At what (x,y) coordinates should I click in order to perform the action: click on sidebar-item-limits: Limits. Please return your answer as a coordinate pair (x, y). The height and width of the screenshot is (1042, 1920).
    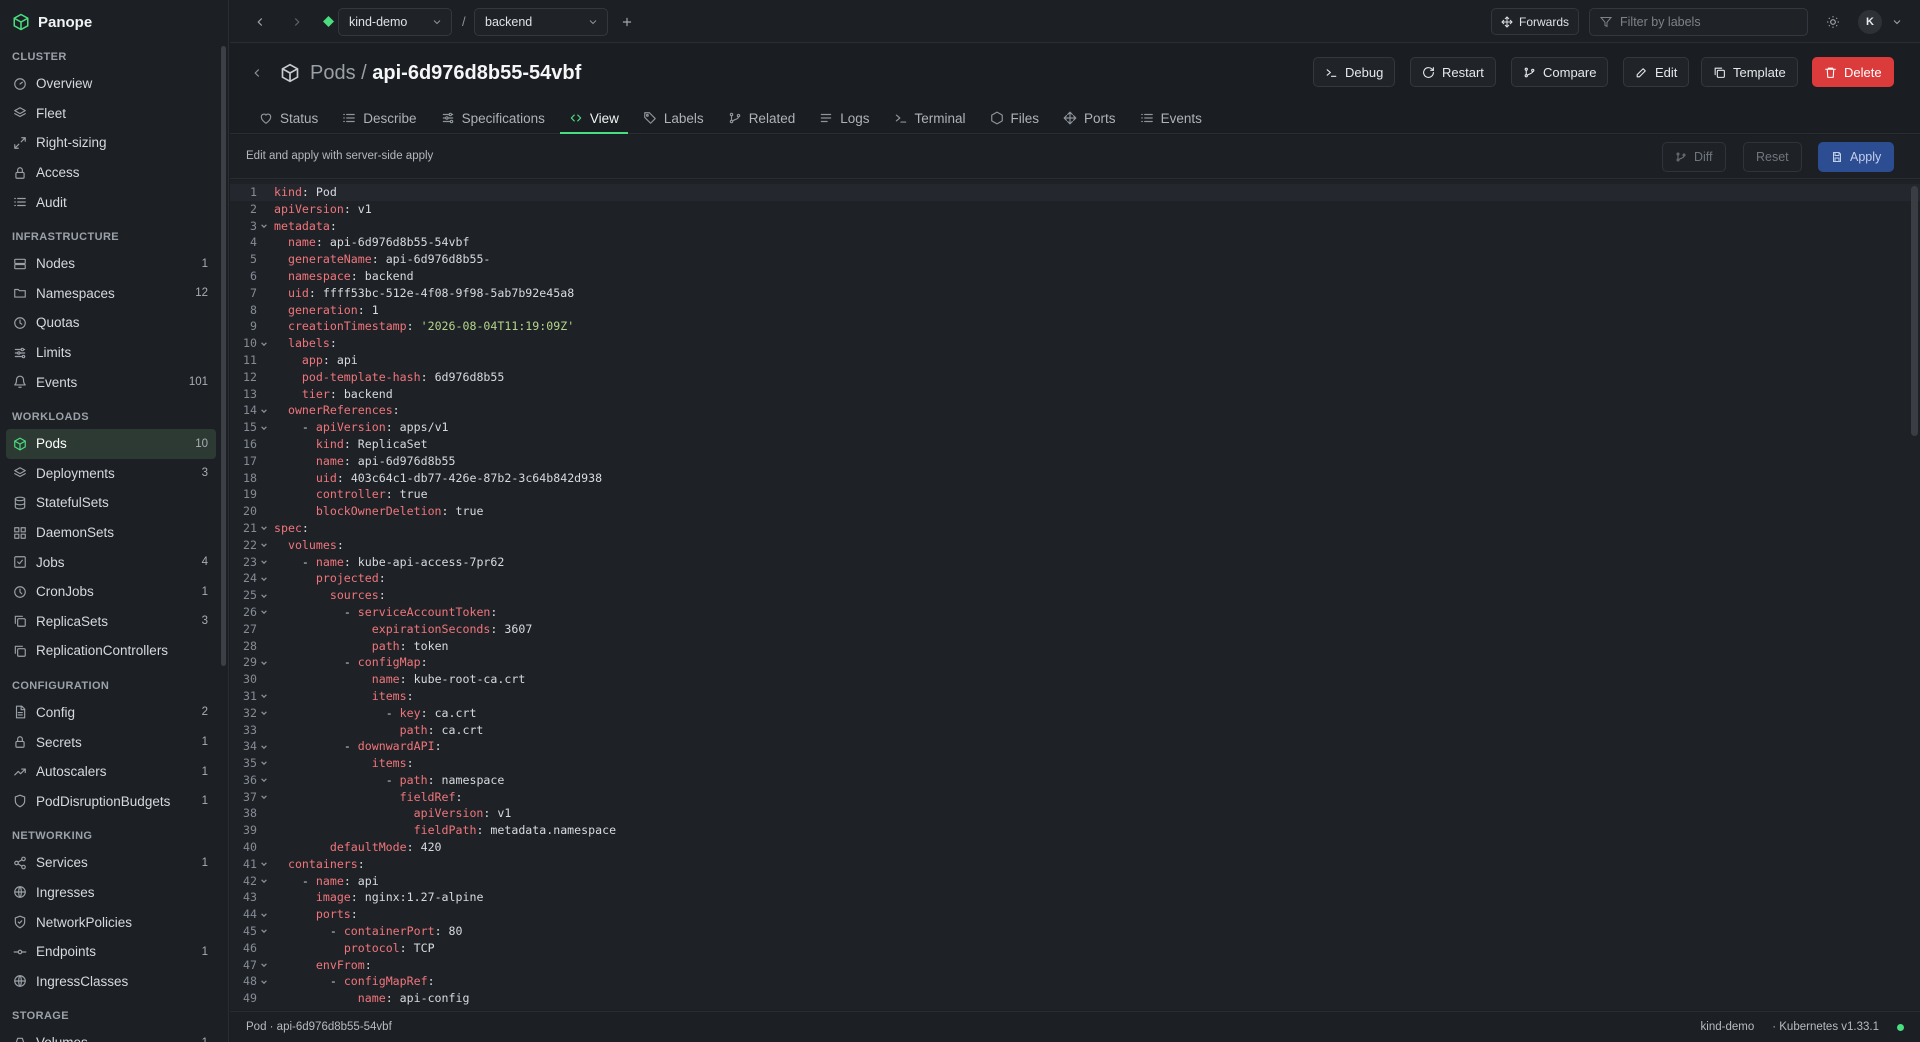
    Looking at the image, I should click on (111, 353).